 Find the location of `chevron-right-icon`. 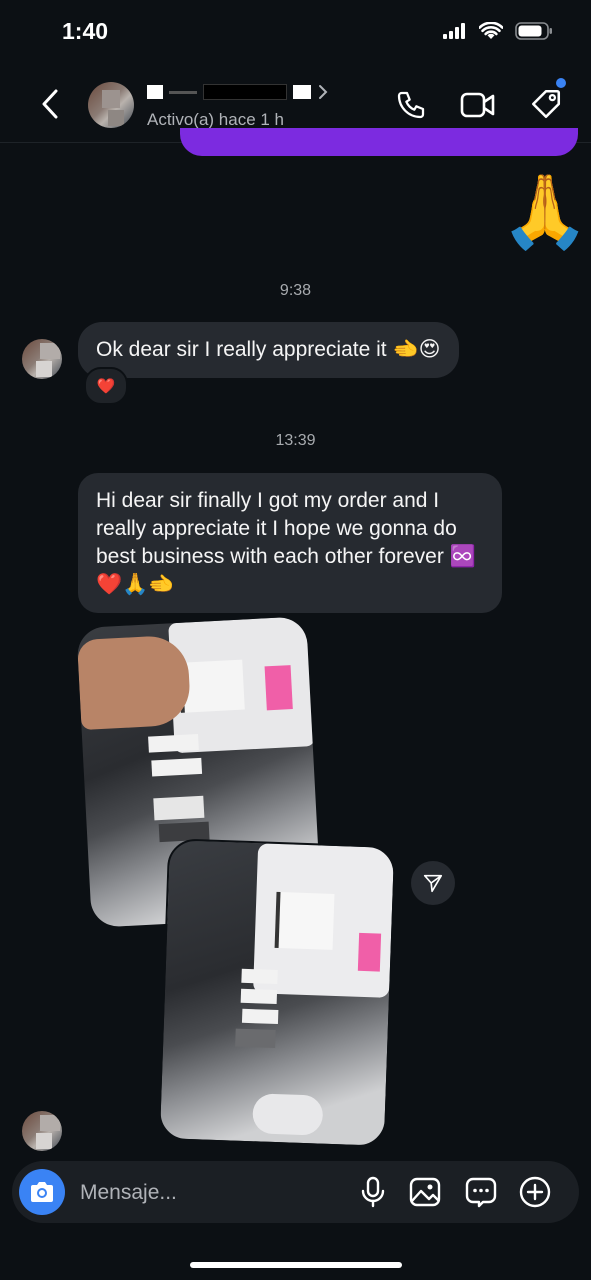

chevron-right-icon is located at coordinates (323, 92).